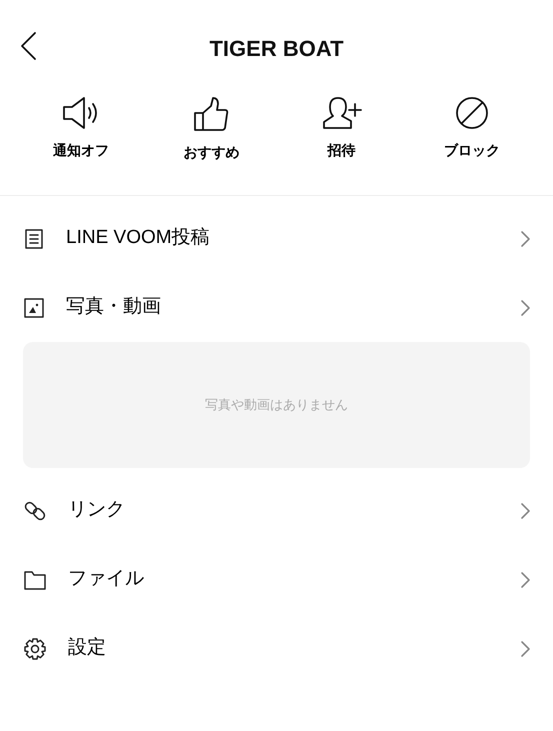 The image size is (553, 731). What do you see at coordinates (471, 113) in the screenshot?
I see `prohibited-icon` at bounding box center [471, 113].